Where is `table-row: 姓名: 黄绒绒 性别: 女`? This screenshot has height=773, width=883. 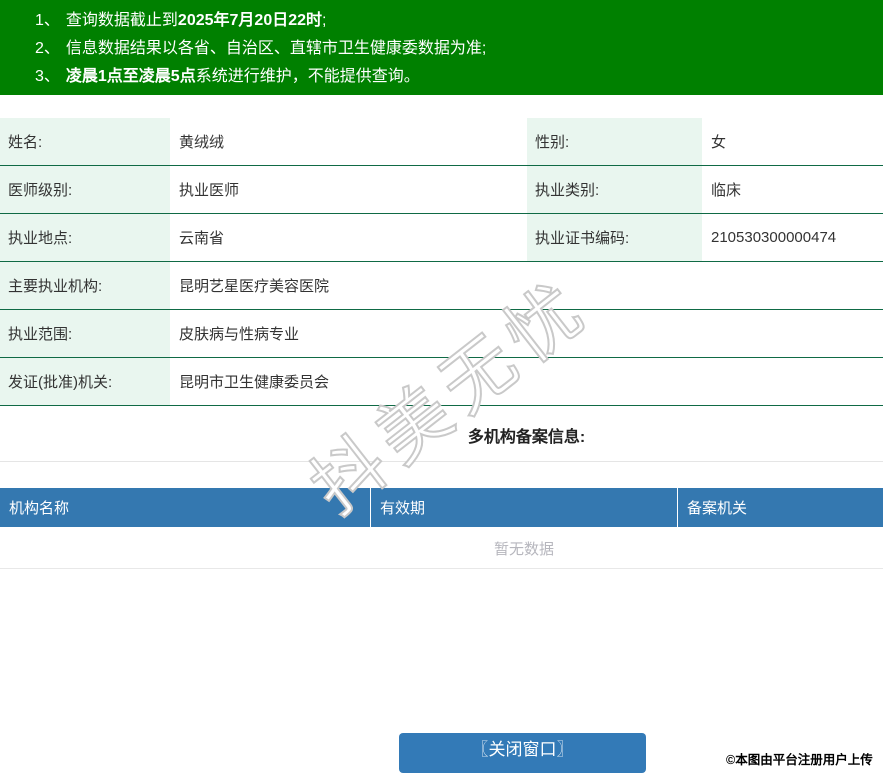 table-row: 姓名: 黄绒绒 性别: 女 is located at coordinates (441, 142).